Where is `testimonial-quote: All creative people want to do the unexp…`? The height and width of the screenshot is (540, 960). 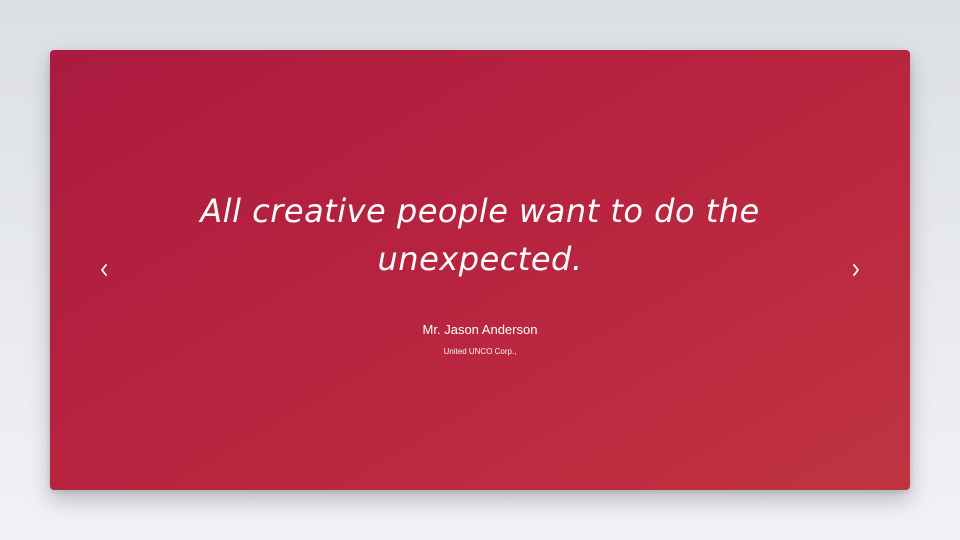 testimonial-quote: All creative people want to do the unexp… is located at coordinates (480, 235).